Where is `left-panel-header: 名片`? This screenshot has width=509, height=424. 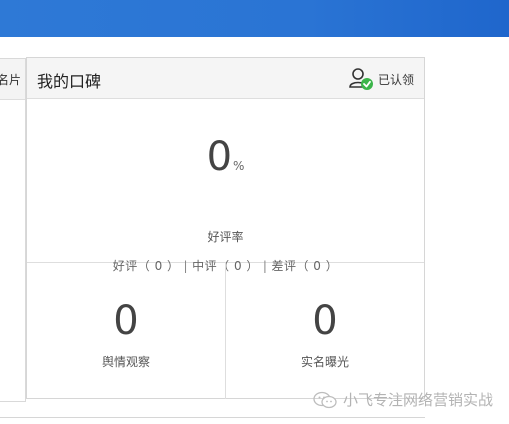 left-panel-header: 名片 is located at coordinates (12, 79).